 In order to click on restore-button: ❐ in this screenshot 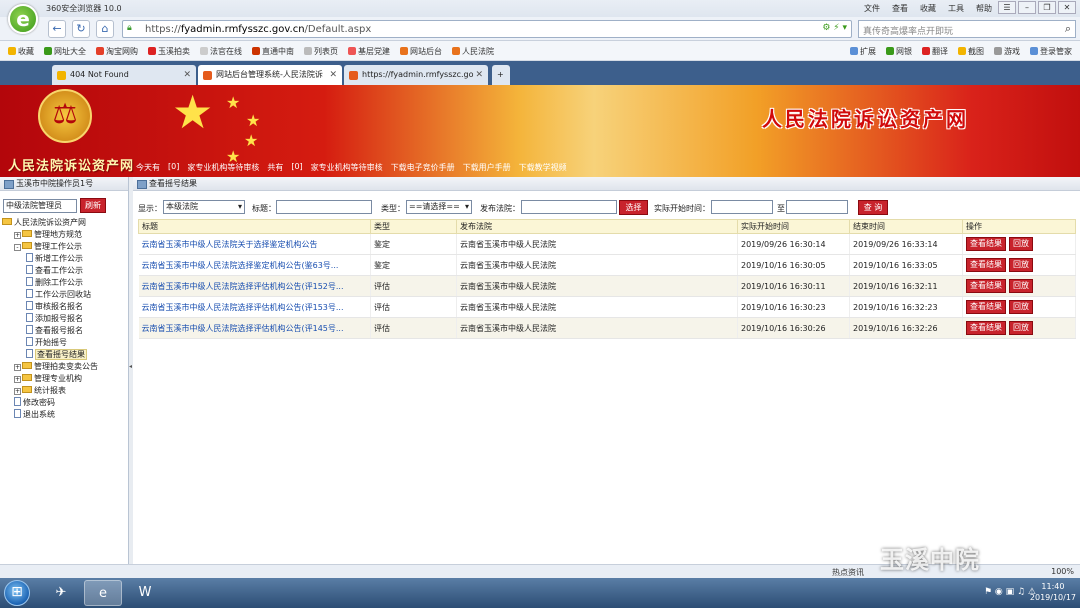, I will do `click(1047, 7)`.